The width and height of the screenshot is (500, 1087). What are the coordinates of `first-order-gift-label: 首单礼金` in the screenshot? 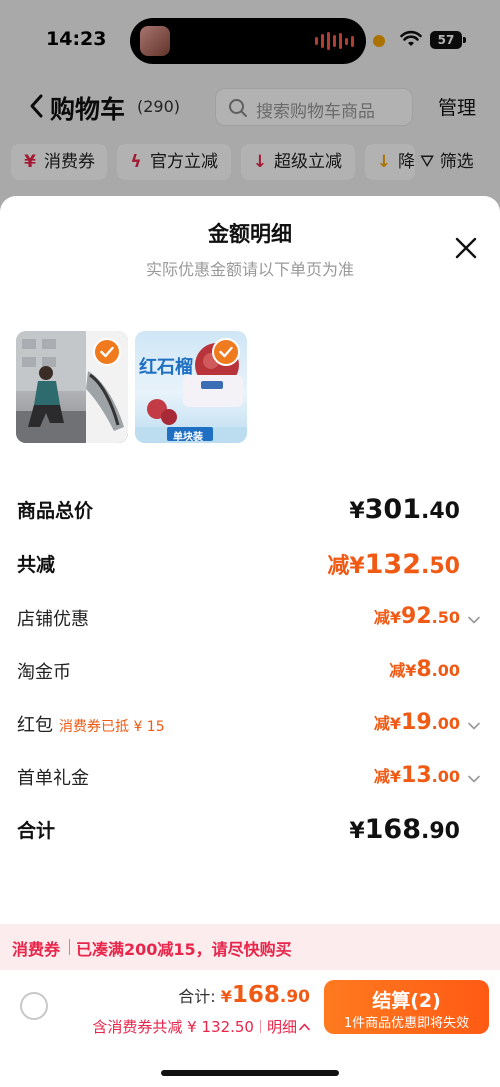 It's located at (53, 778).